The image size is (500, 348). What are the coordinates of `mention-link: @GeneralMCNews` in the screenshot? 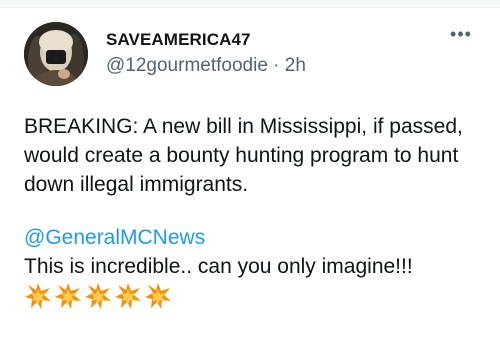 It's located at (114, 237).